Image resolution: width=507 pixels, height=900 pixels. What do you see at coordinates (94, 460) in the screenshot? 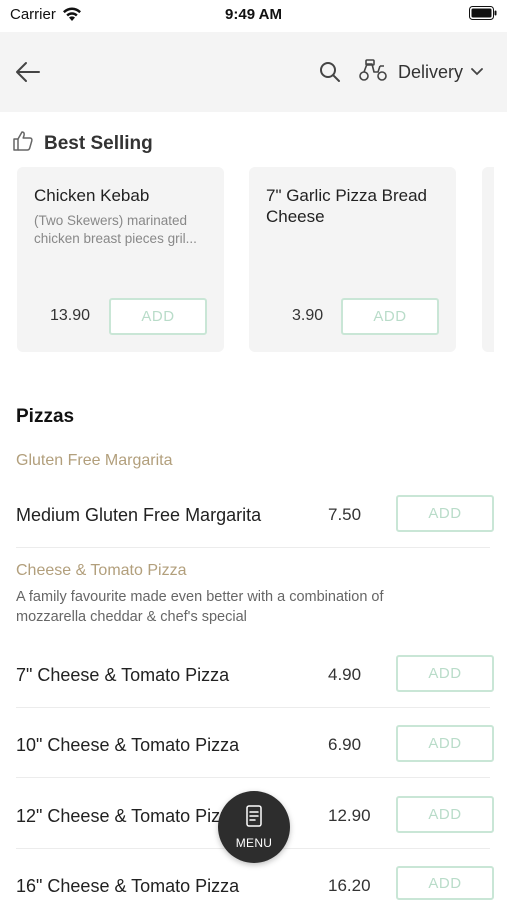
I see `subcategory-title: Gluten Free Margarita` at bounding box center [94, 460].